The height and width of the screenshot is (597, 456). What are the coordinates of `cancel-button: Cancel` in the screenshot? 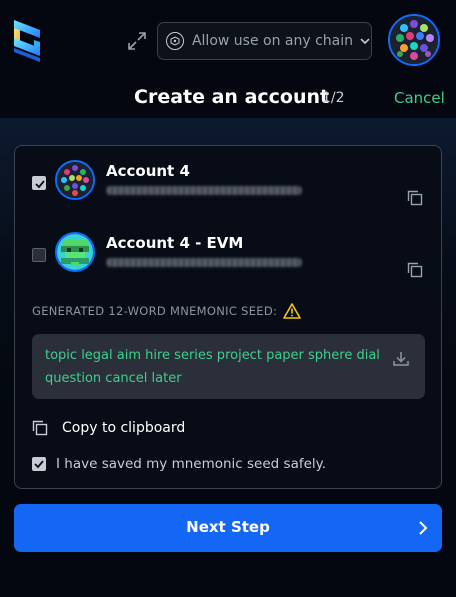 It's located at (419, 98).